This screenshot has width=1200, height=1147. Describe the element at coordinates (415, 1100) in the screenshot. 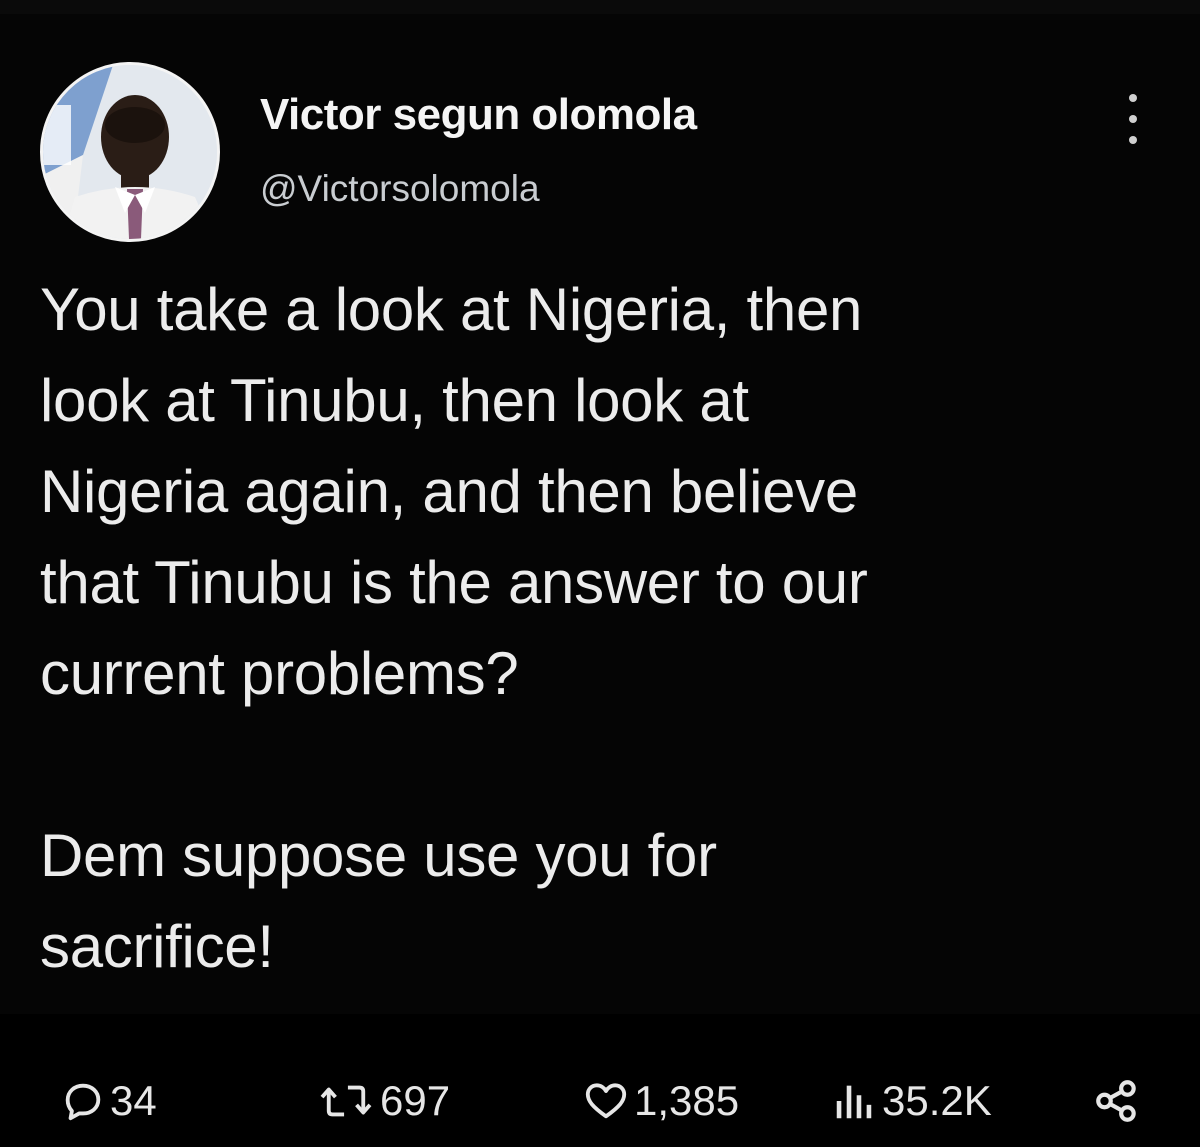

I see `retweet-count: 697` at that location.